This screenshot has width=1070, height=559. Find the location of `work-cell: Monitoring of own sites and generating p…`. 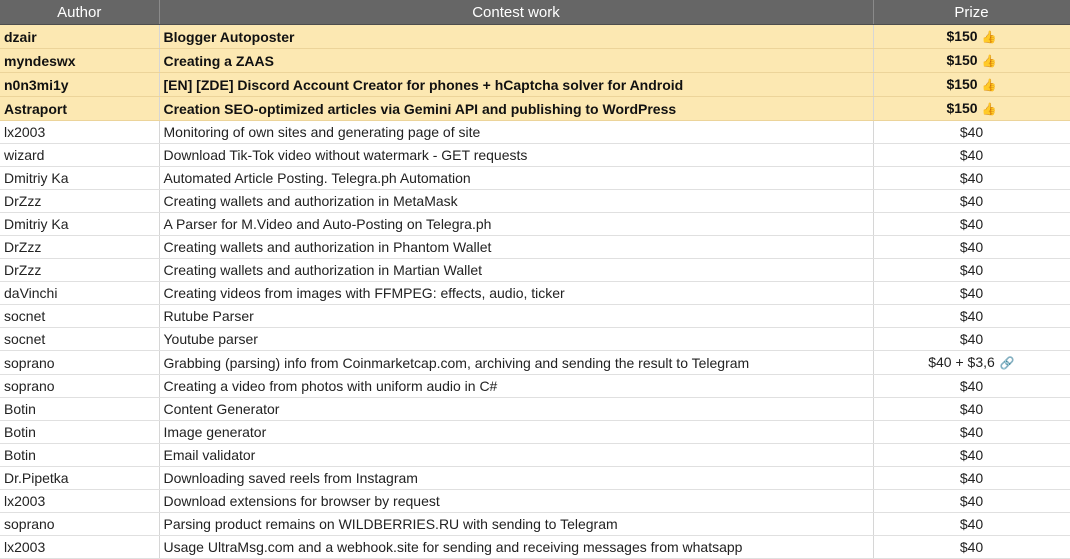

work-cell: Monitoring of own sites and generating p… is located at coordinates (516, 132).